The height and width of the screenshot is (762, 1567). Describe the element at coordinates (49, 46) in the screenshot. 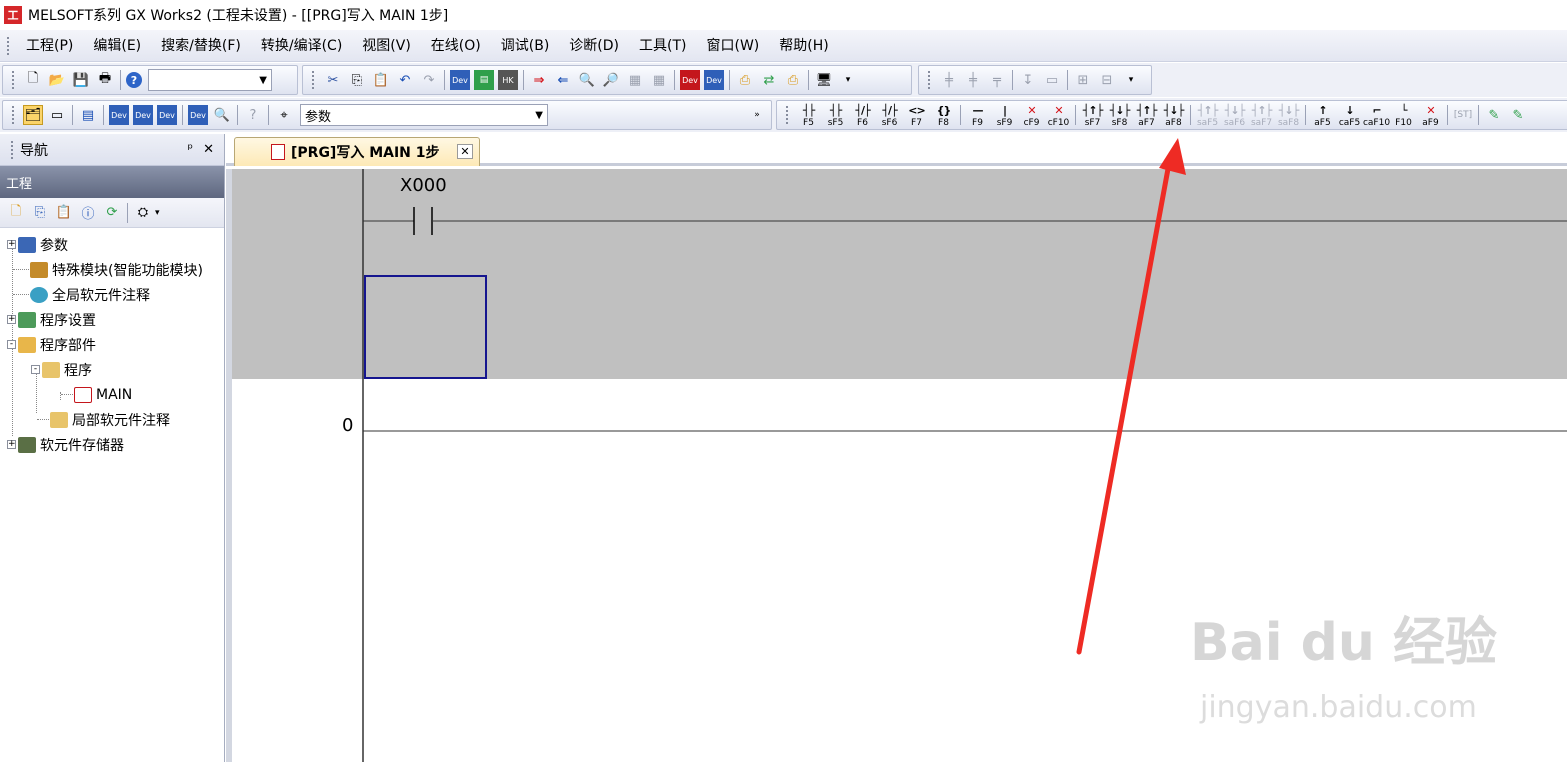

I see `menu-project: 工程(P)` at that location.